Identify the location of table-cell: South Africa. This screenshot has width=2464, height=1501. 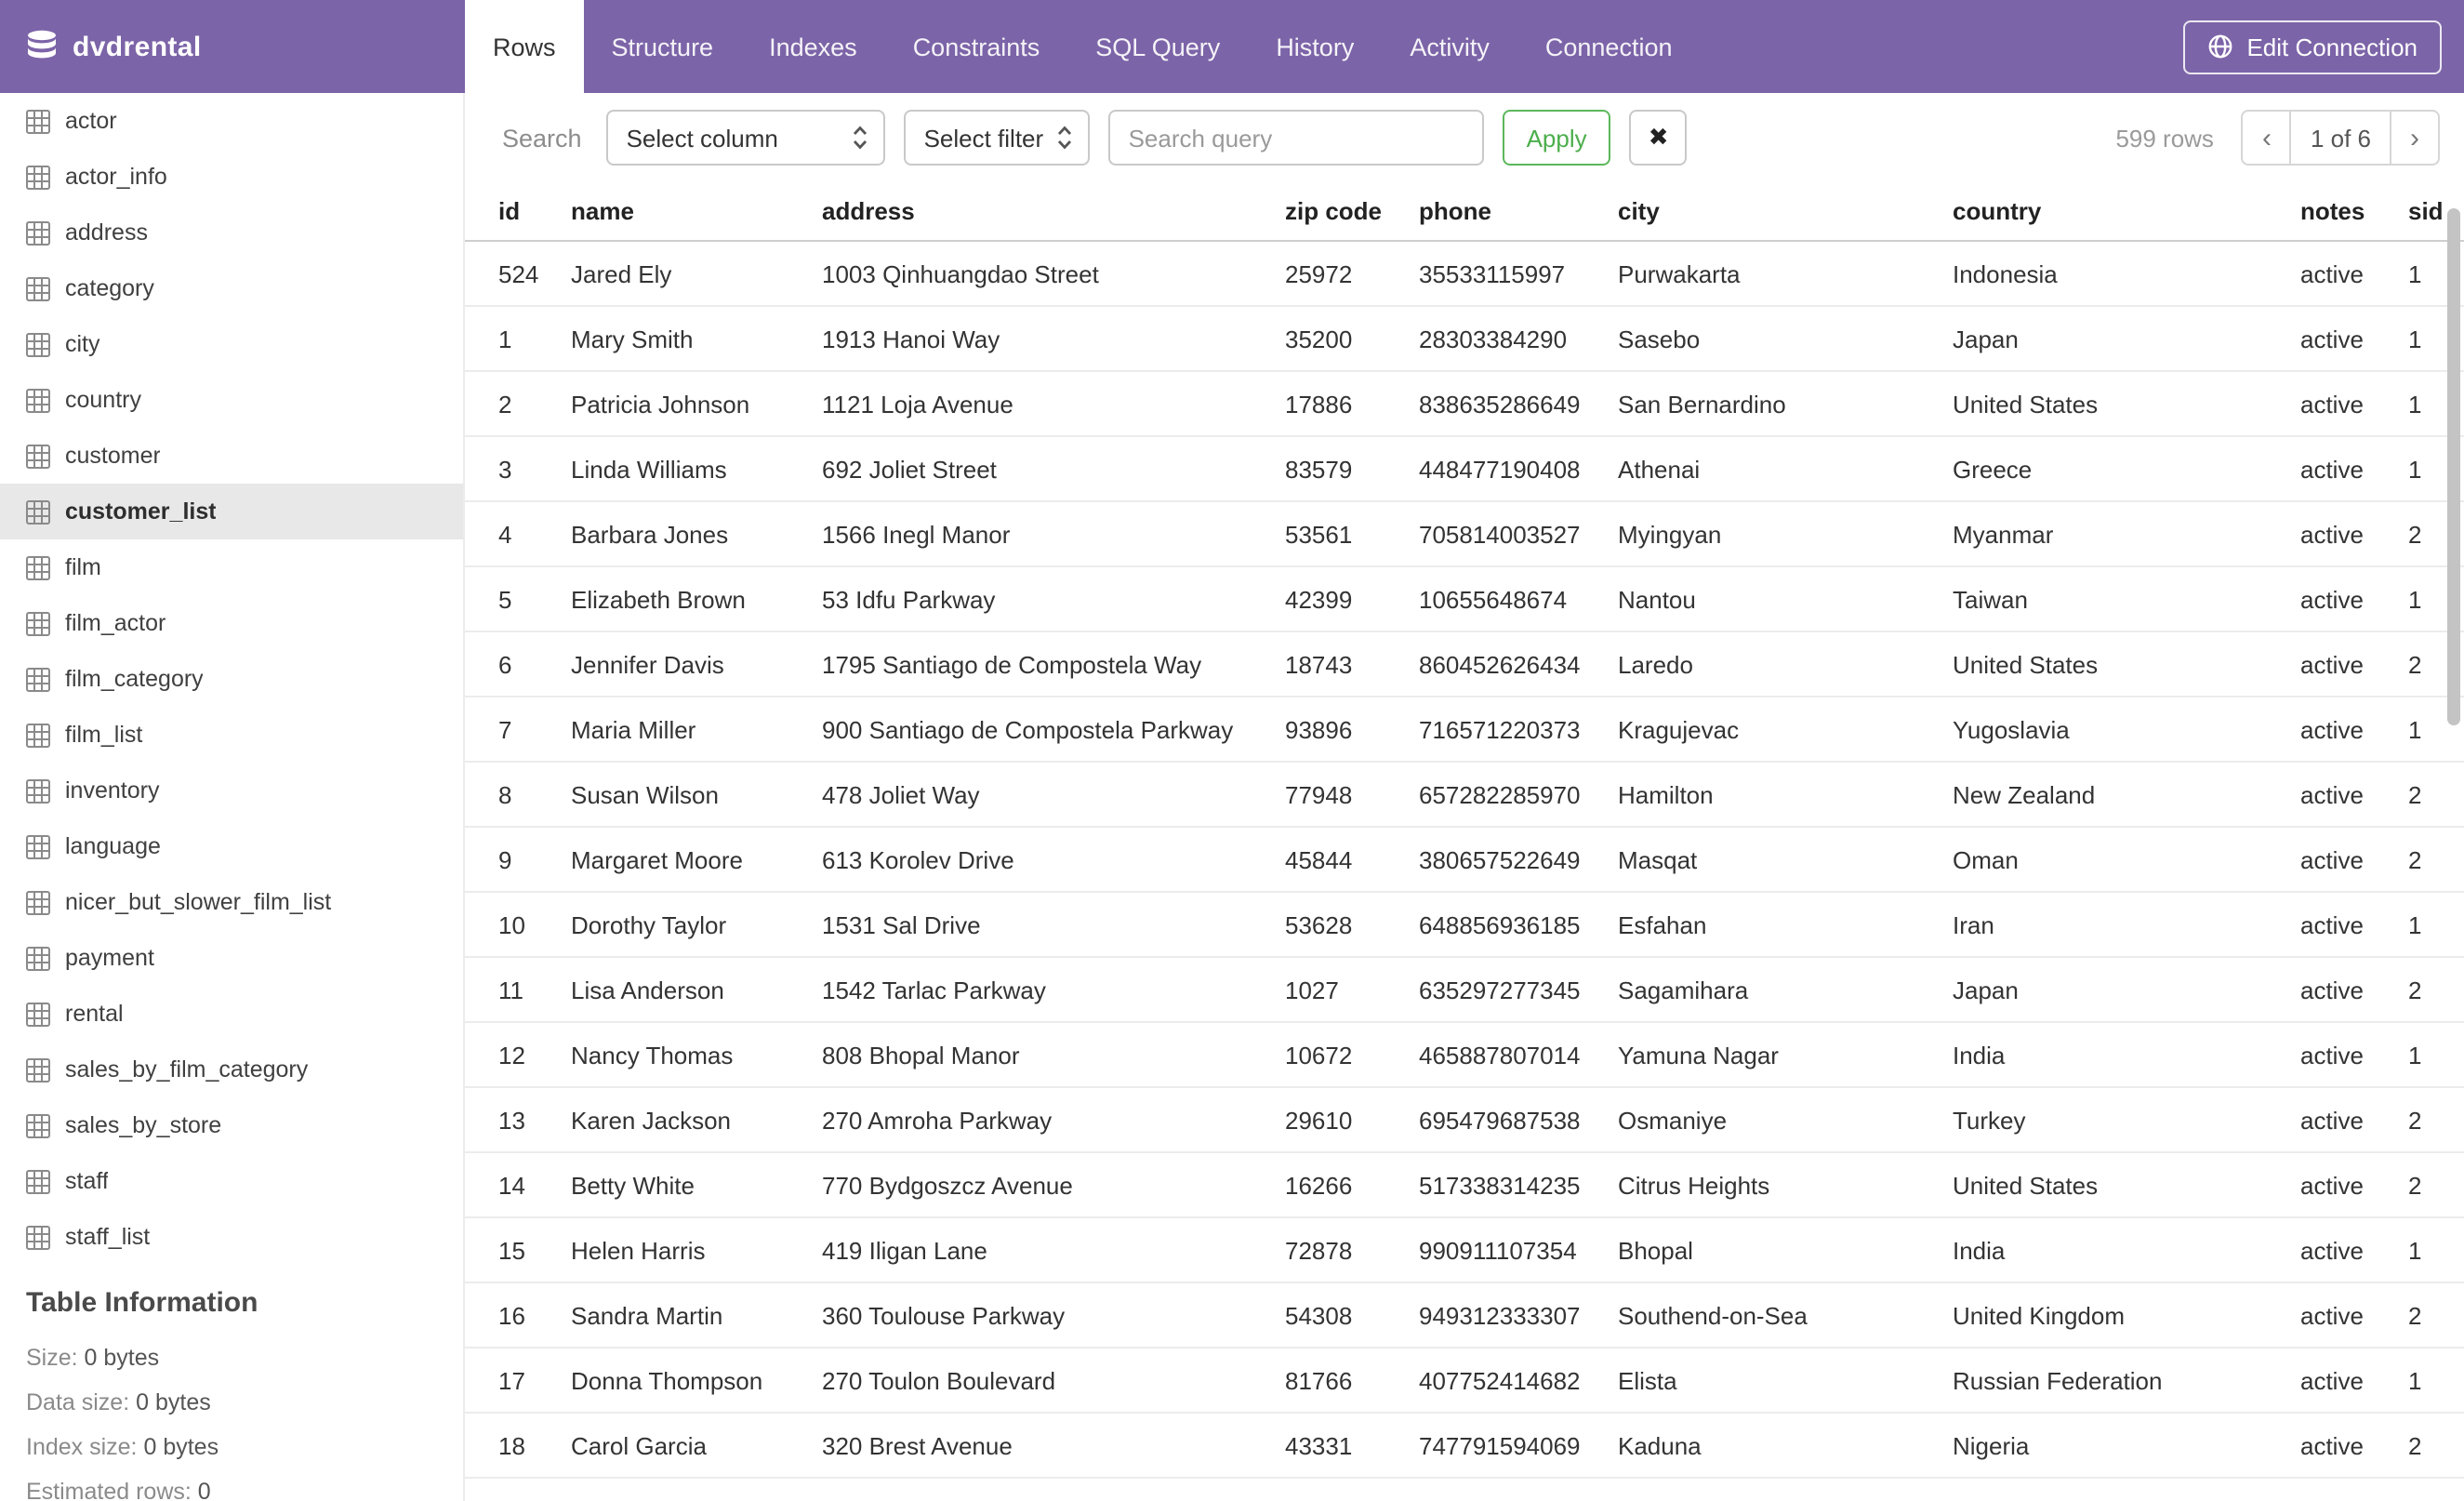
(2111, 1489).